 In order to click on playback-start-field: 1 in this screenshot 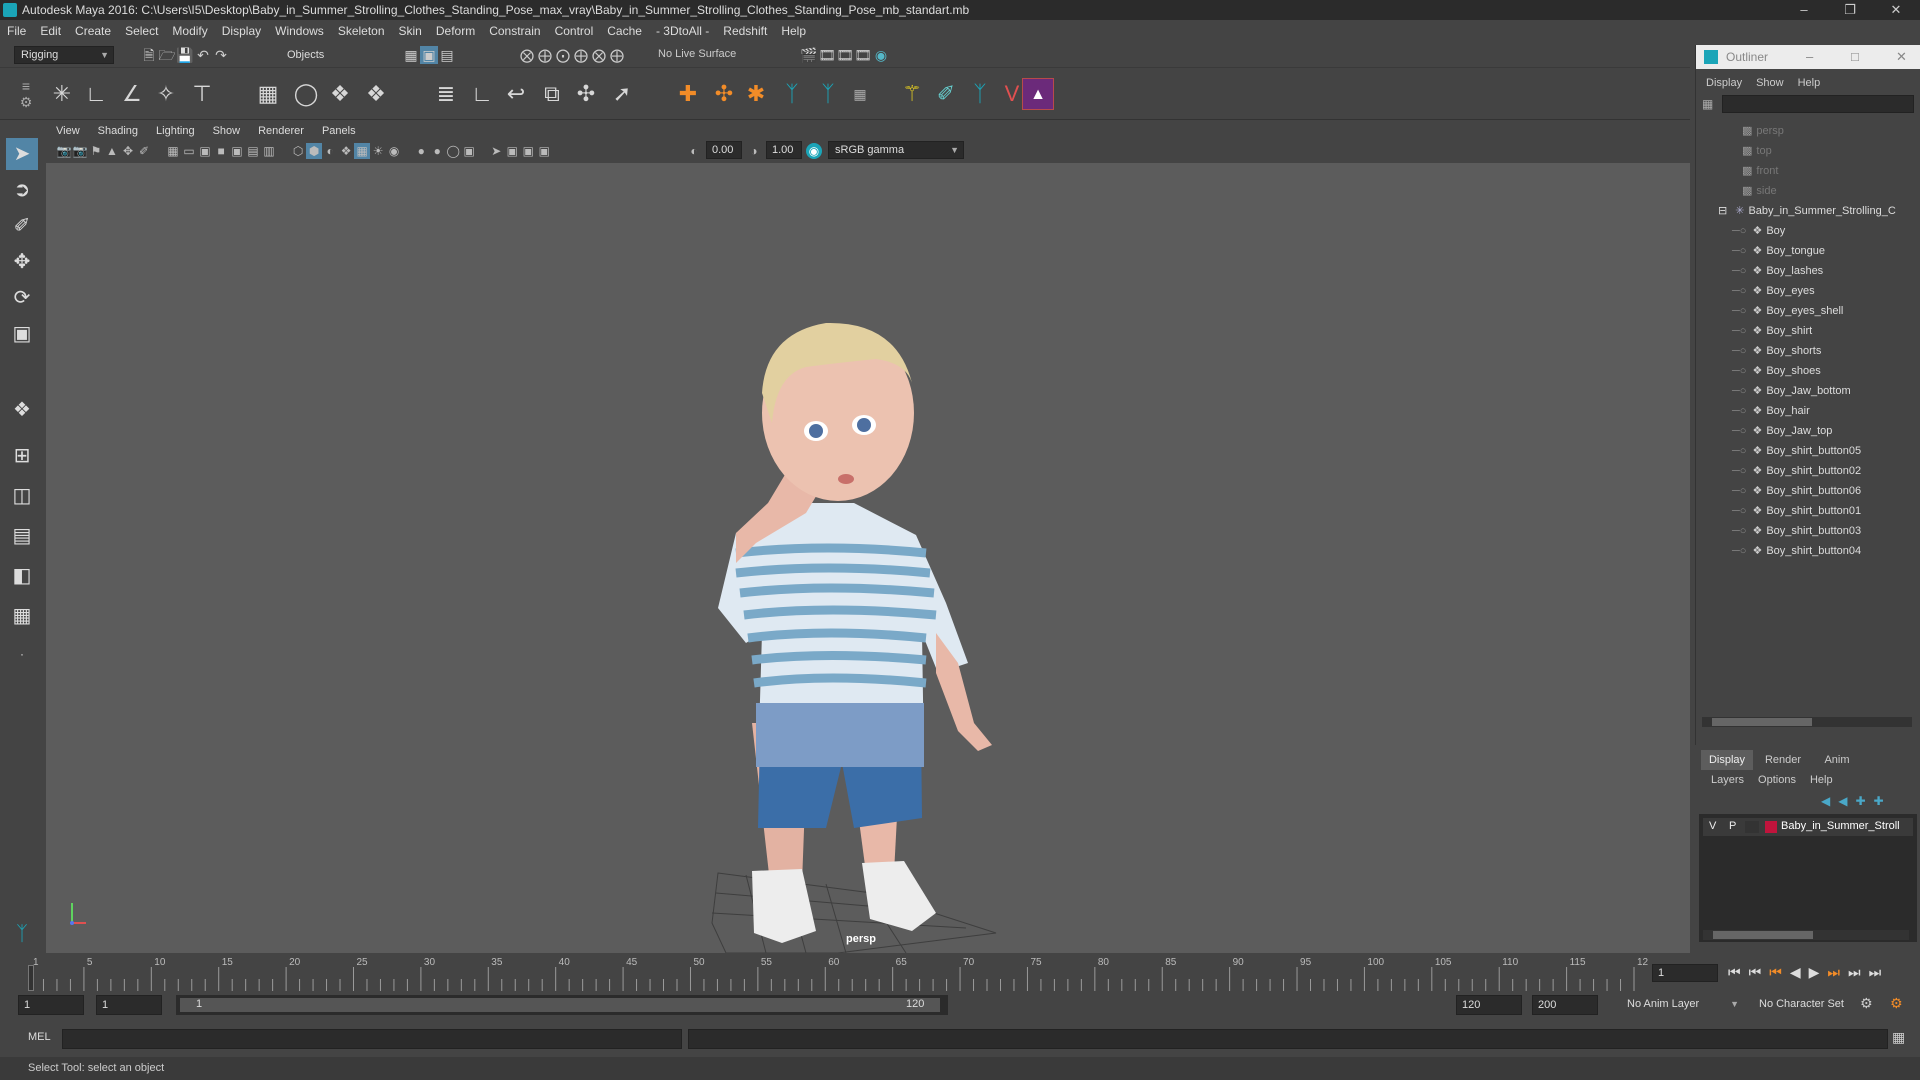, I will do `click(129, 1005)`.